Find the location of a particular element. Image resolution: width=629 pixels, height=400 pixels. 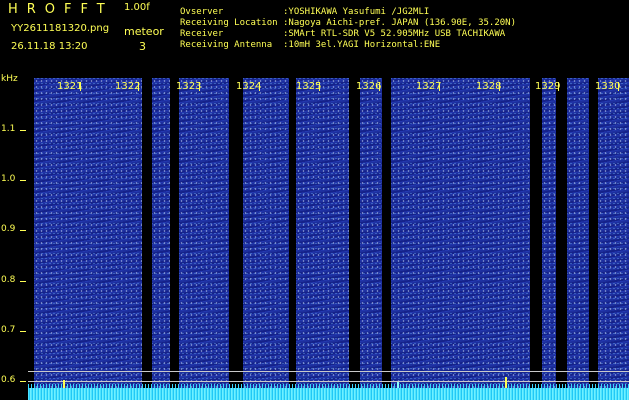

y-tick-label: 1.0 is located at coordinates (8, 179).